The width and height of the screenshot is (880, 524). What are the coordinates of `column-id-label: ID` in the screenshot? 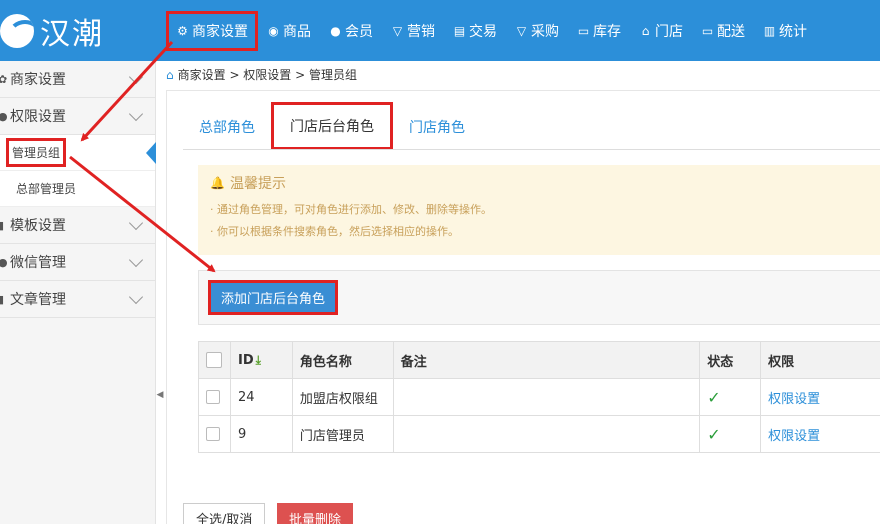 It's located at (245, 360).